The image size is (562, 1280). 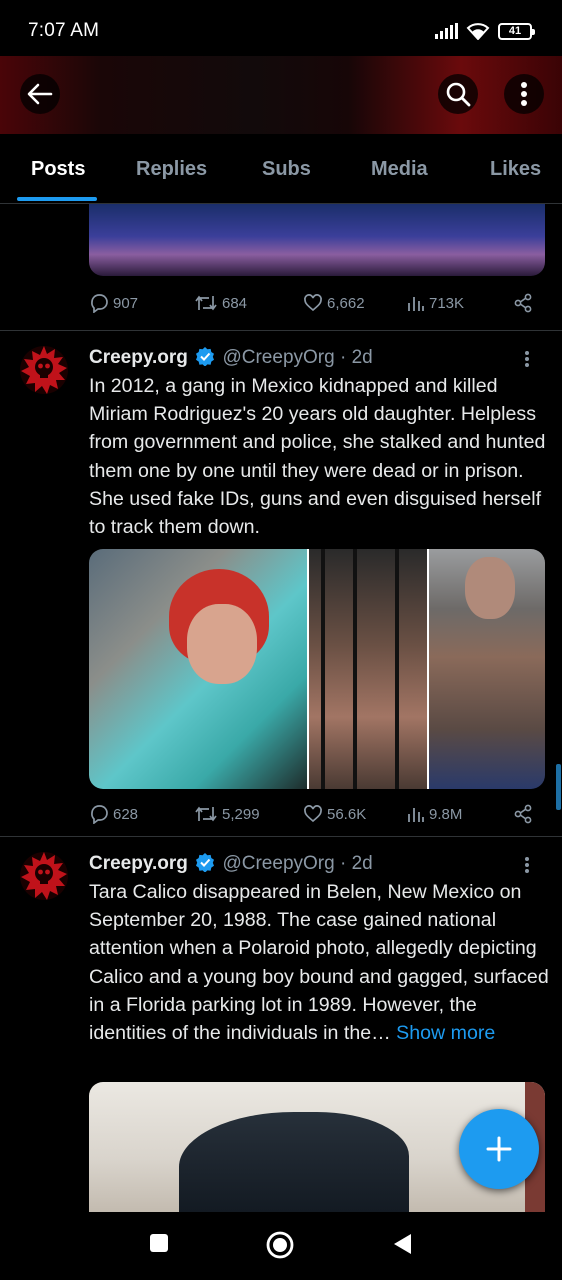 What do you see at coordinates (515, 169) in the screenshot?
I see `tab-likes: Likes` at bounding box center [515, 169].